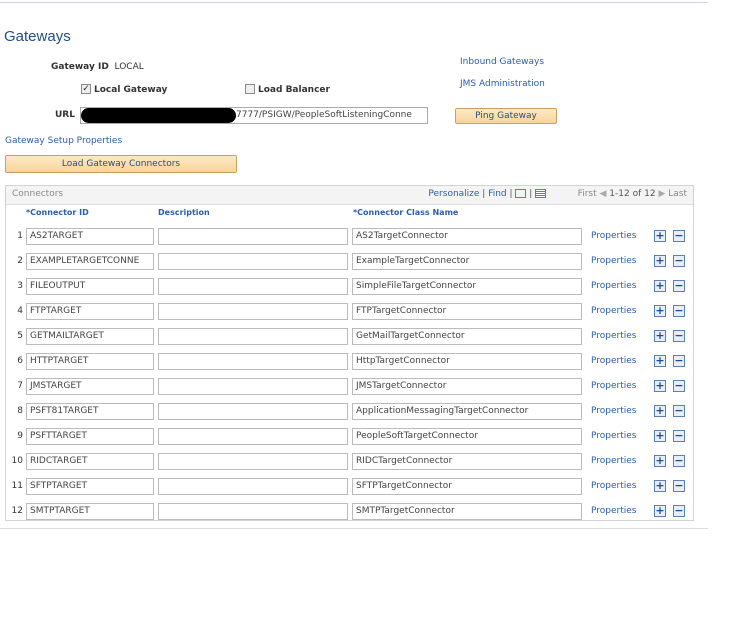 This screenshot has width=730, height=620. Describe the element at coordinates (502, 62) in the screenshot. I see `inbound-gateways-link: Inbound Gateways` at that location.